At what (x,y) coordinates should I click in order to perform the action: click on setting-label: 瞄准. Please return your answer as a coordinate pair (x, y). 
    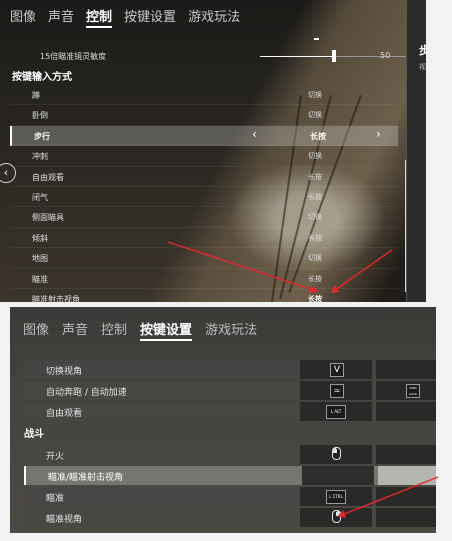
    Looking at the image, I should click on (40, 279).